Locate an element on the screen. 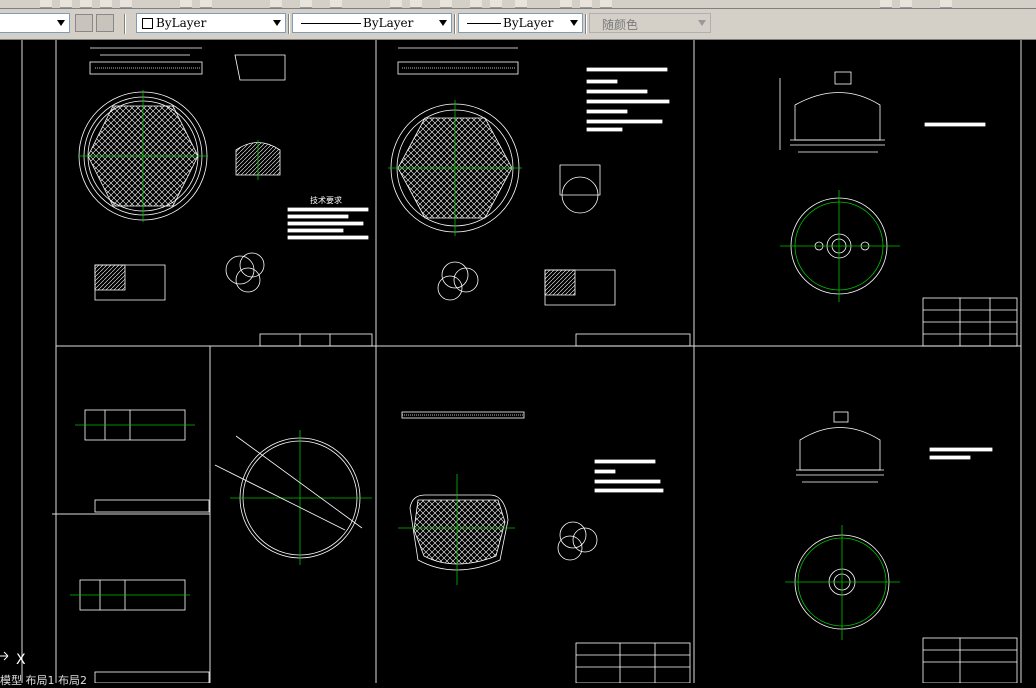 Image resolution: width=1036 pixels, height=688 pixels. ucs-icon is located at coordinates (4, 656).